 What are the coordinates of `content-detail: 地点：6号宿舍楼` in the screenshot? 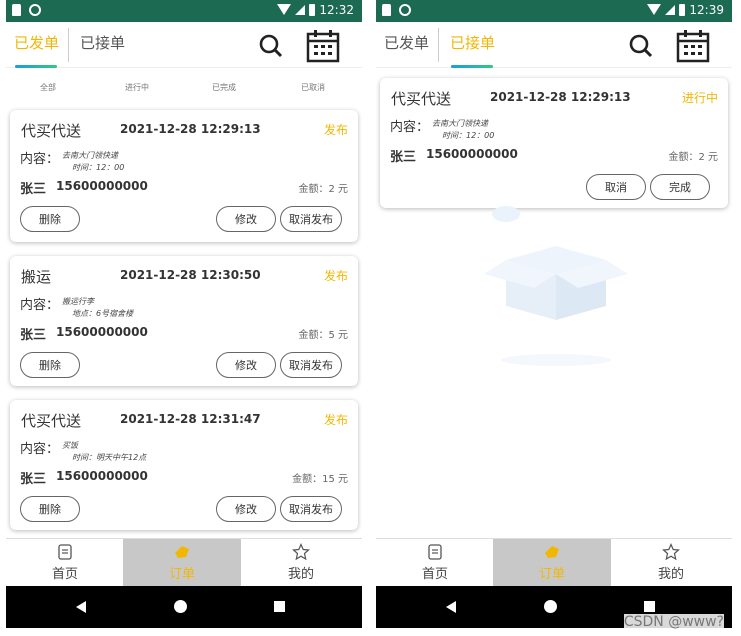 It's located at (103, 313).